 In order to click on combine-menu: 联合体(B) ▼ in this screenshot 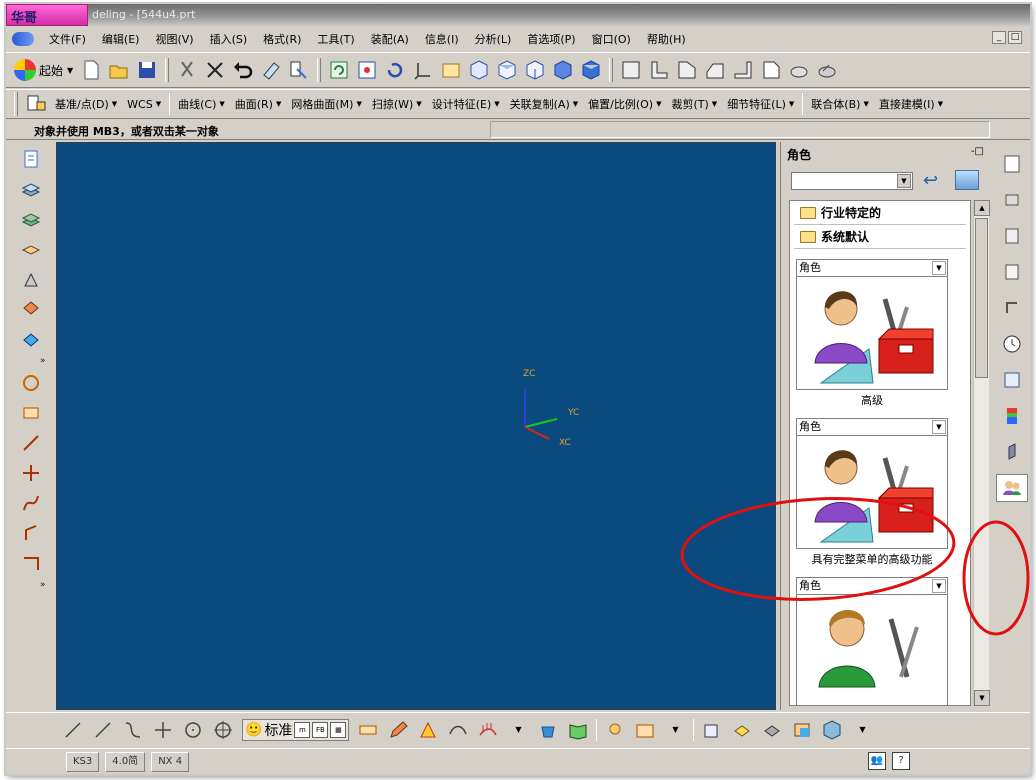, I will do `click(840, 104)`.